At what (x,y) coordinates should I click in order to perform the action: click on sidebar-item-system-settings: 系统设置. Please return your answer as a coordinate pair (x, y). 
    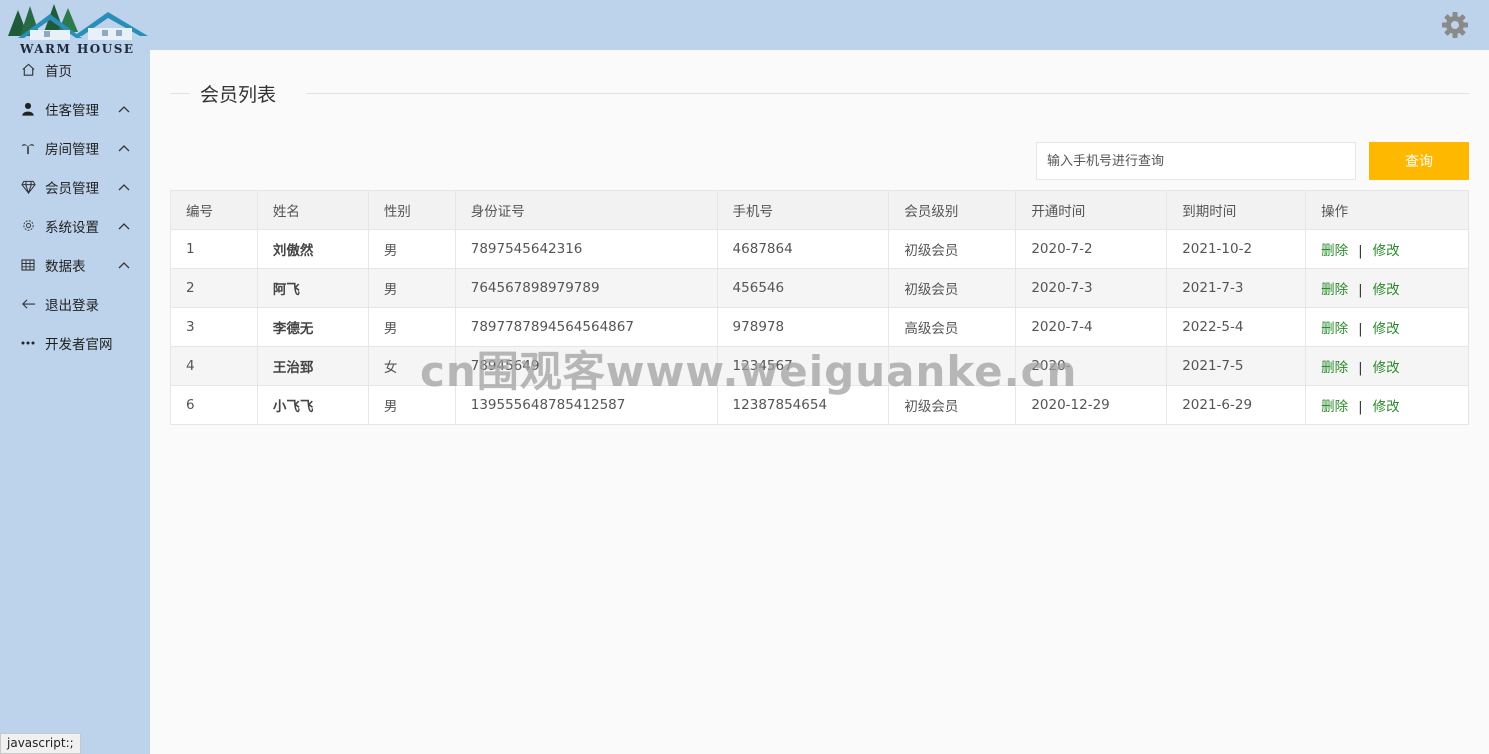
    Looking at the image, I should click on (75, 225).